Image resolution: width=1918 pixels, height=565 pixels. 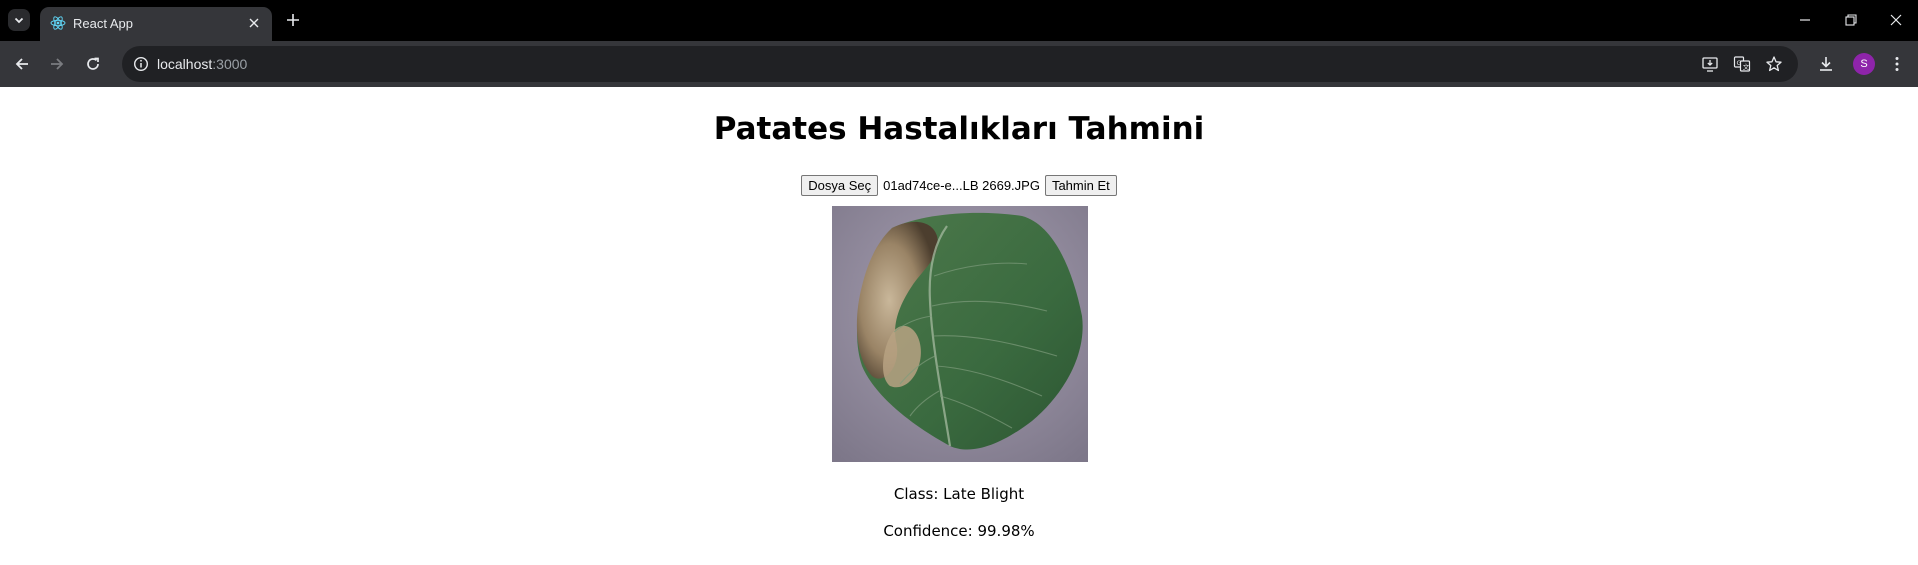 I want to click on reload-button, so click(x=93, y=64).